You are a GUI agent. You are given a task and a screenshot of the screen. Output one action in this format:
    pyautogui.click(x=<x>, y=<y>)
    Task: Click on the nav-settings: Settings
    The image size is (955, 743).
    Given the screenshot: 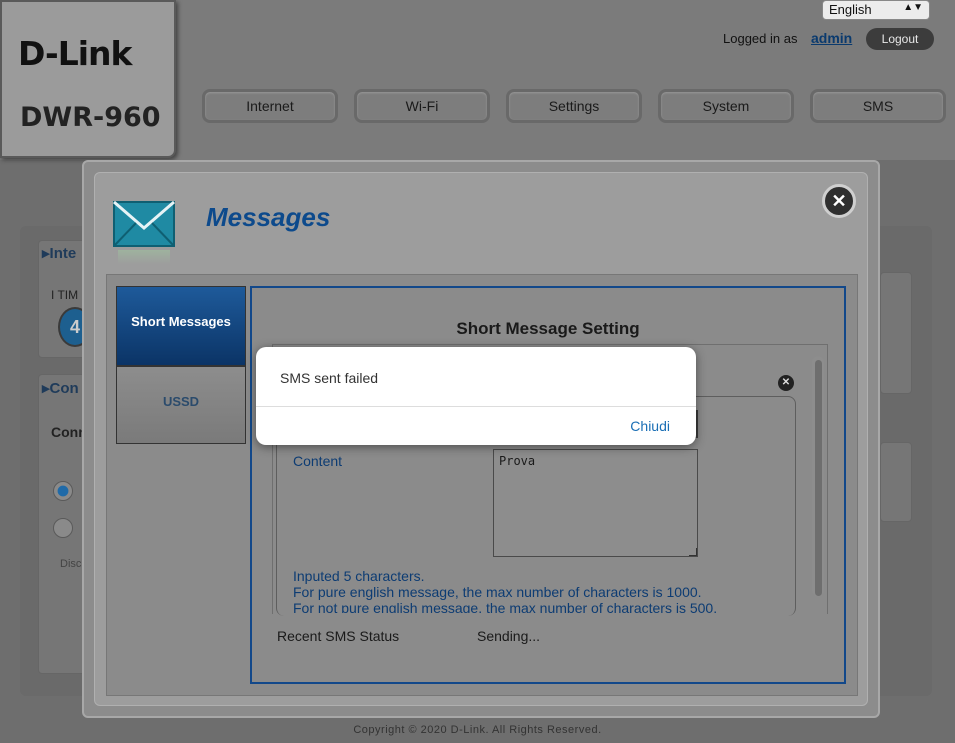 What is the action you would take?
    pyautogui.click(x=574, y=106)
    